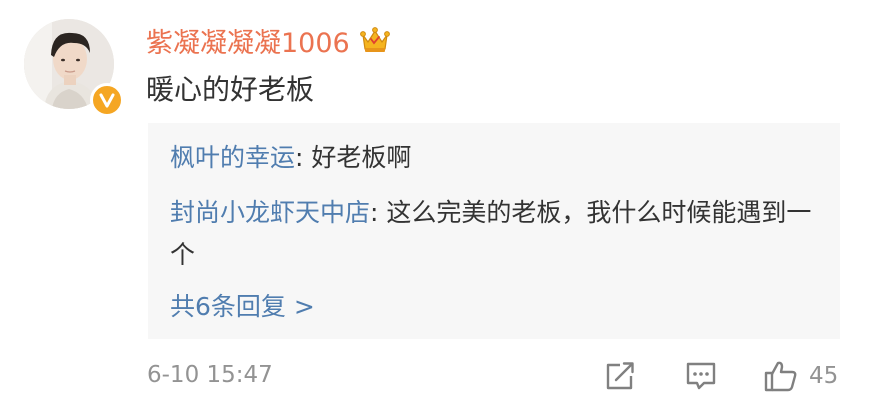 Image resolution: width=870 pixels, height=409 pixels. I want to click on crown-icon, so click(374, 40).